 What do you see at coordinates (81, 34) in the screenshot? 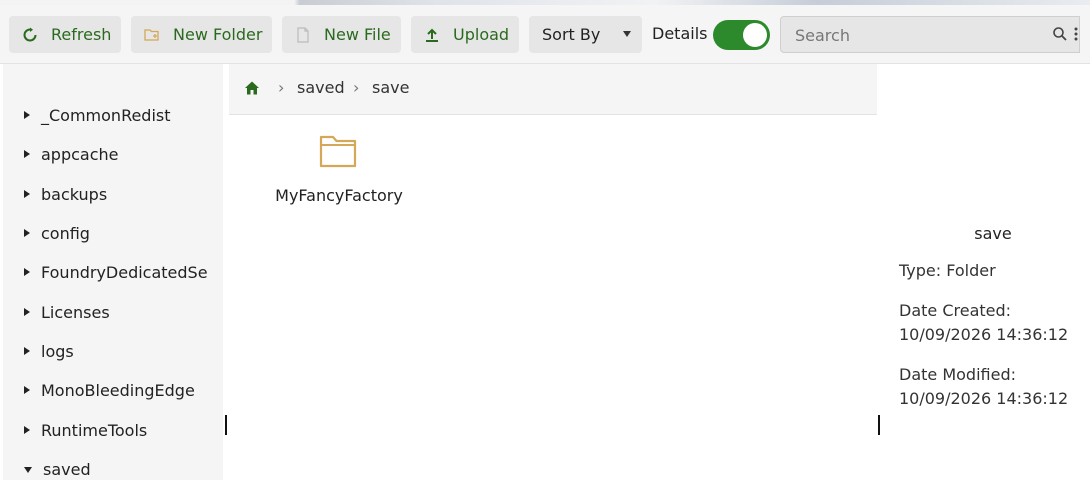
I see `refresh-label: Refresh` at bounding box center [81, 34].